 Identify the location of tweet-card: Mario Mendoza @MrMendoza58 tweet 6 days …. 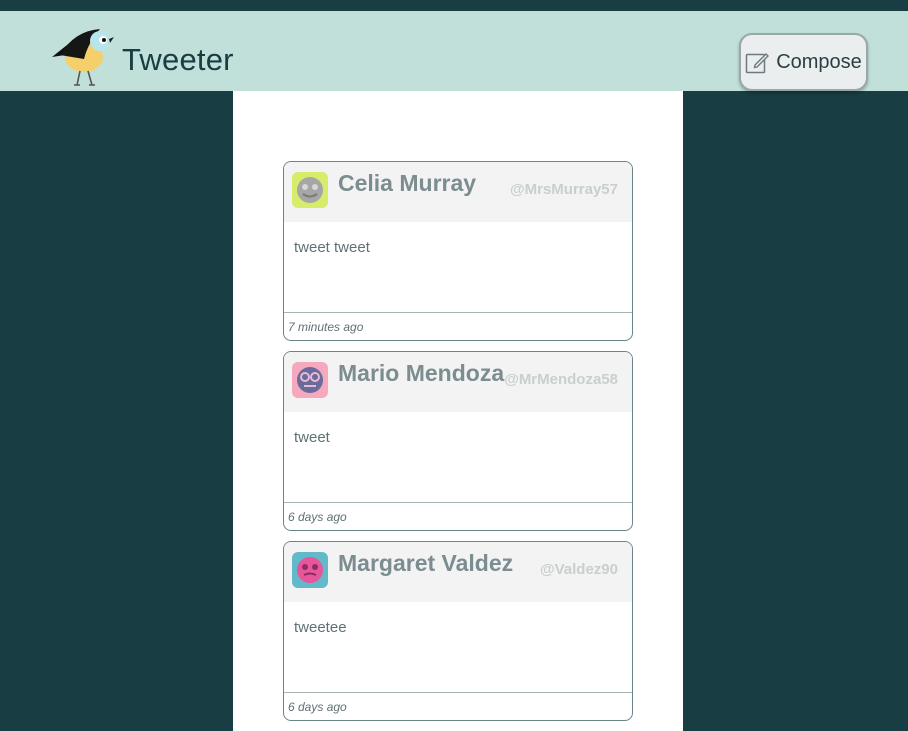
(458, 441).